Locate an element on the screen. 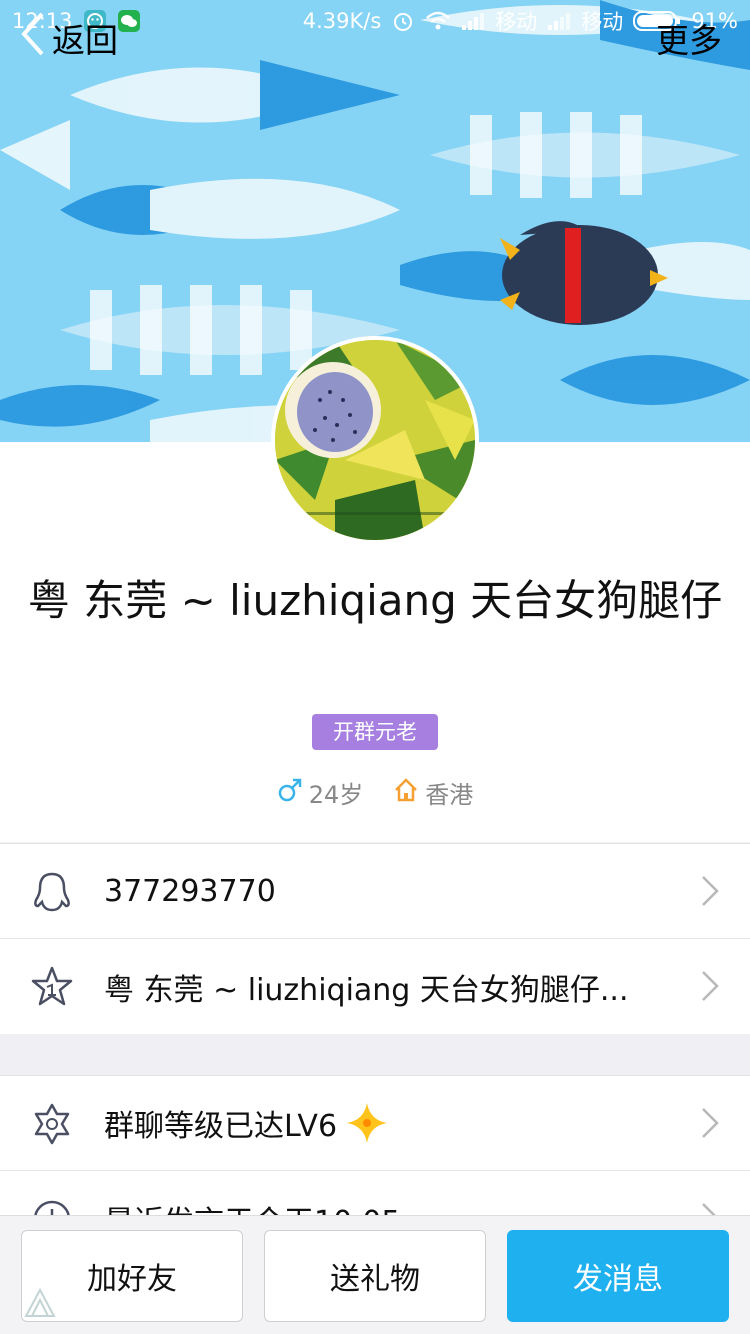 The image size is (750, 1334). watermark-logo-icon is located at coordinates (40, 1306).